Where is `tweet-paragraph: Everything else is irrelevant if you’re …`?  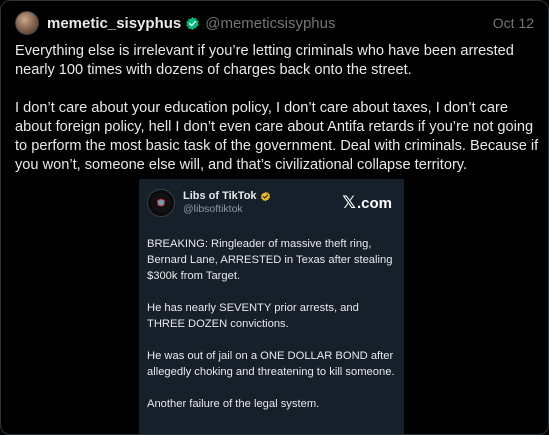
tweet-paragraph: Everything else is irrelevant if you’re … is located at coordinates (264, 60).